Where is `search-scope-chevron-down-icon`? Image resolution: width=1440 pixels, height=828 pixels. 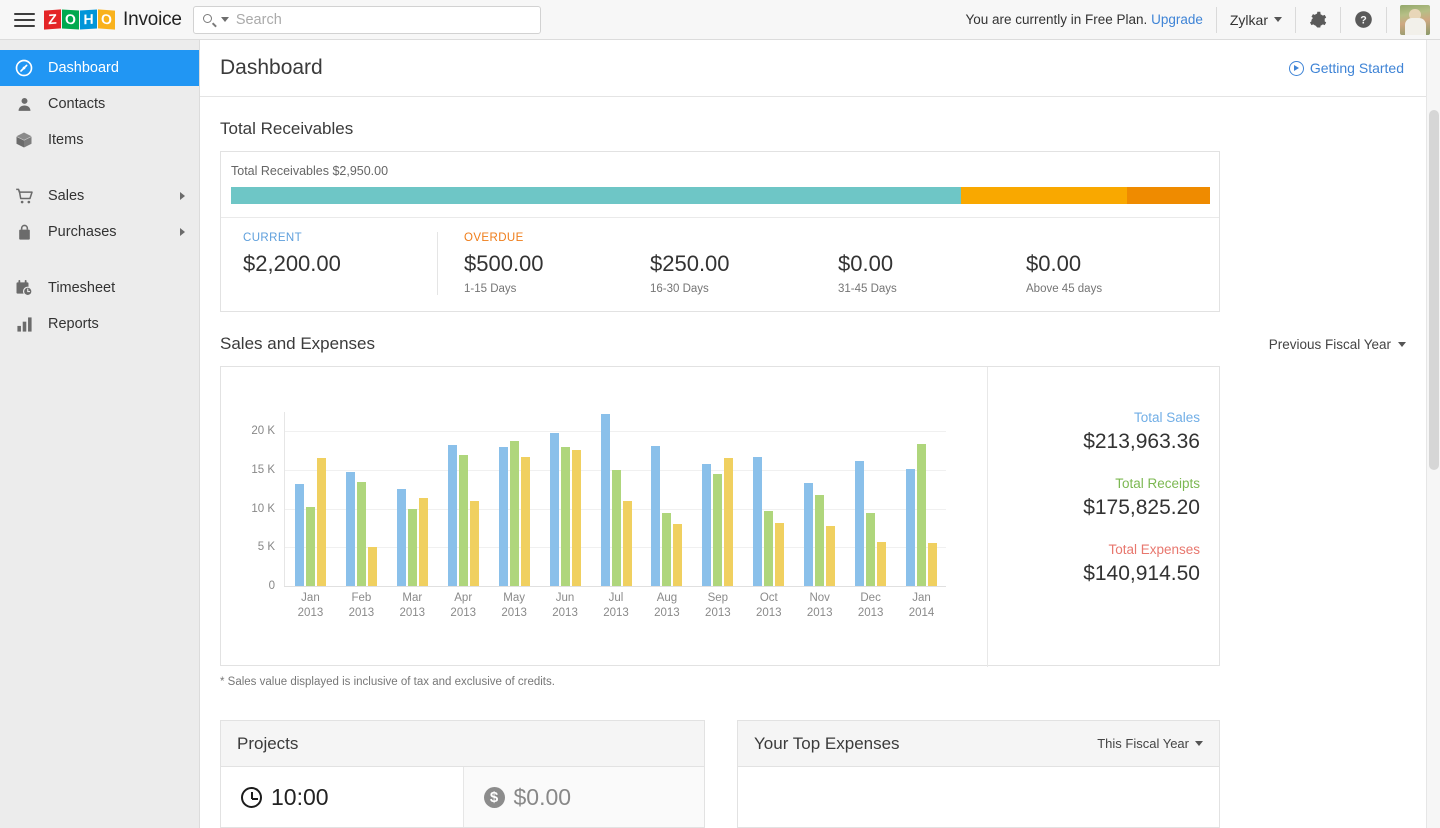
search-scope-chevron-down-icon is located at coordinates (224, 19).